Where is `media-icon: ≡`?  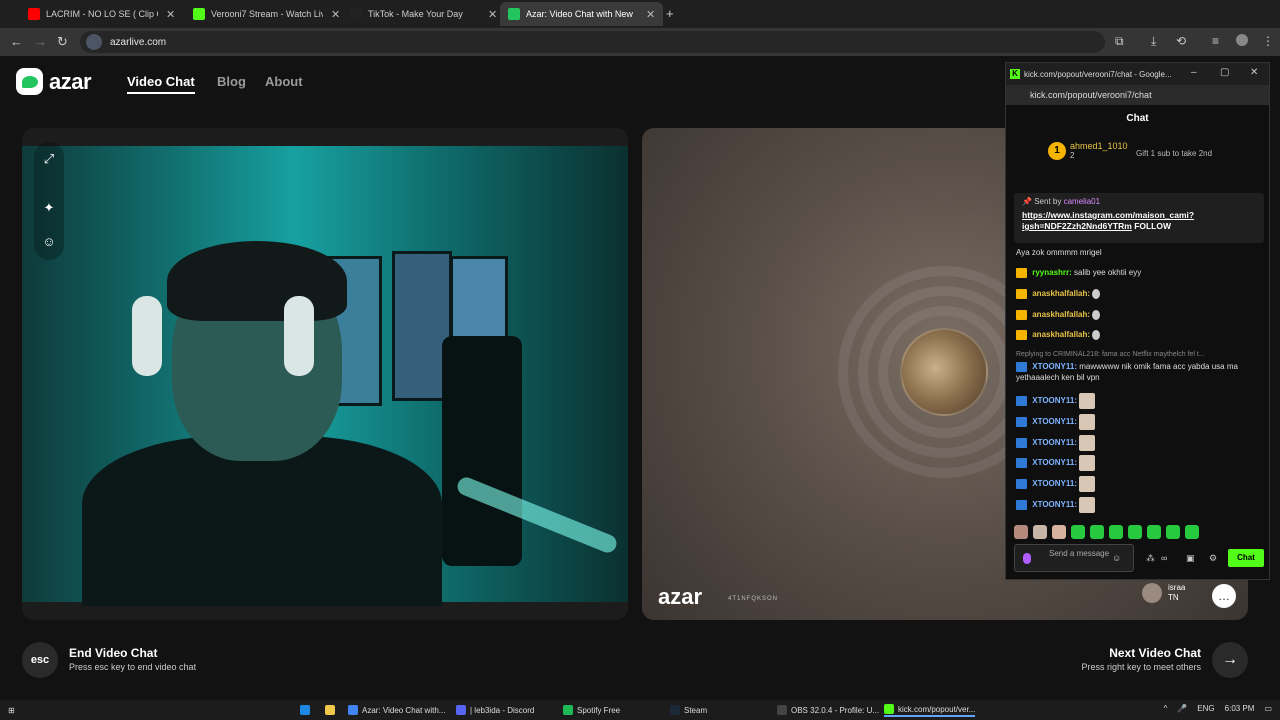 media-icon: ≡ is located at coordinates (1215, 41).